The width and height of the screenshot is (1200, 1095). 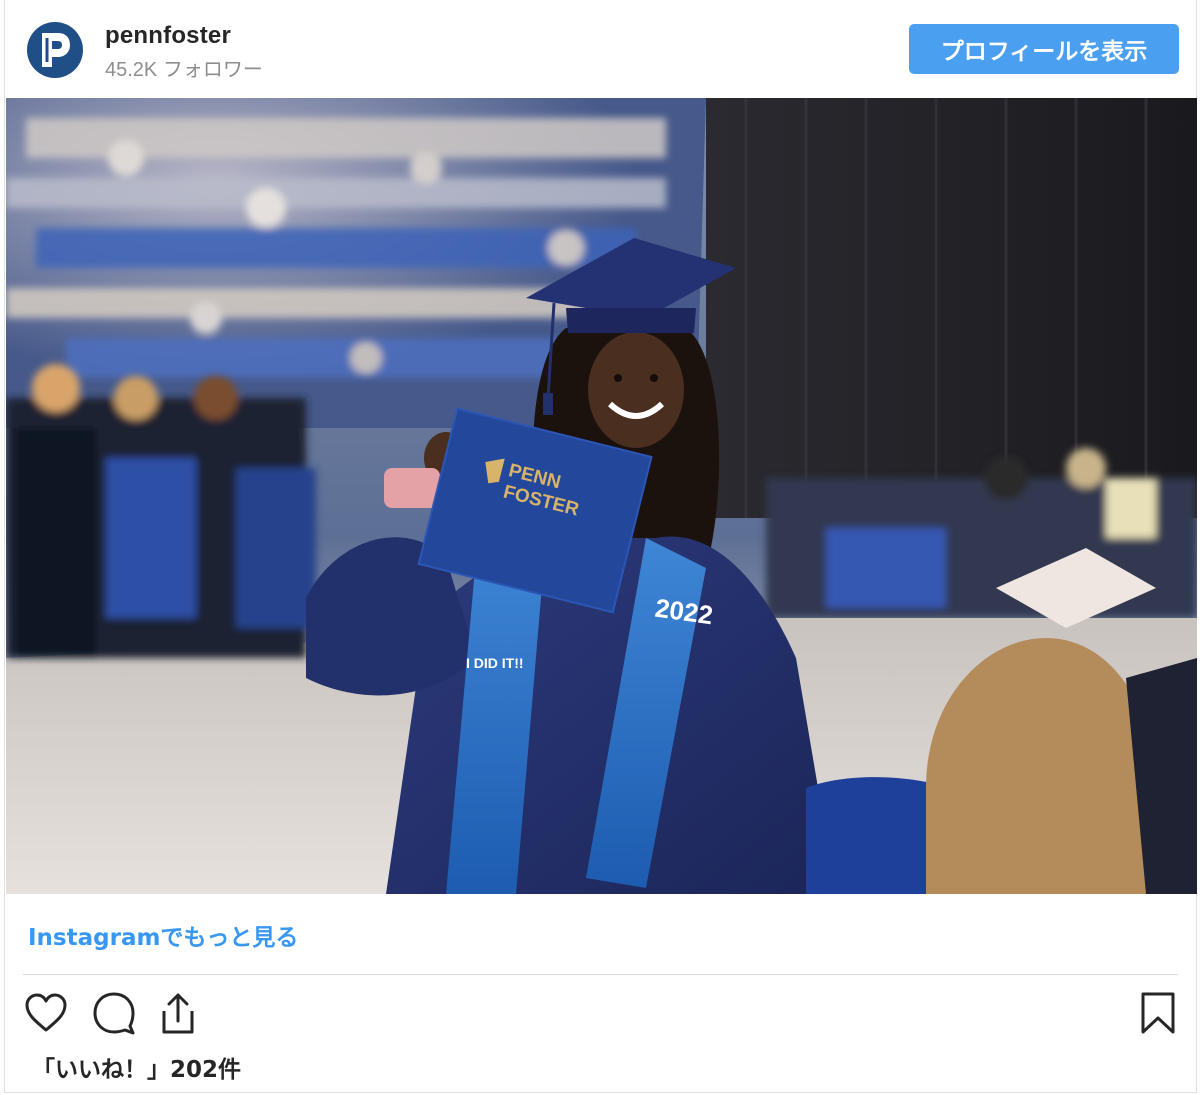 I want to click on share-button, so click(x=178, y=1013).